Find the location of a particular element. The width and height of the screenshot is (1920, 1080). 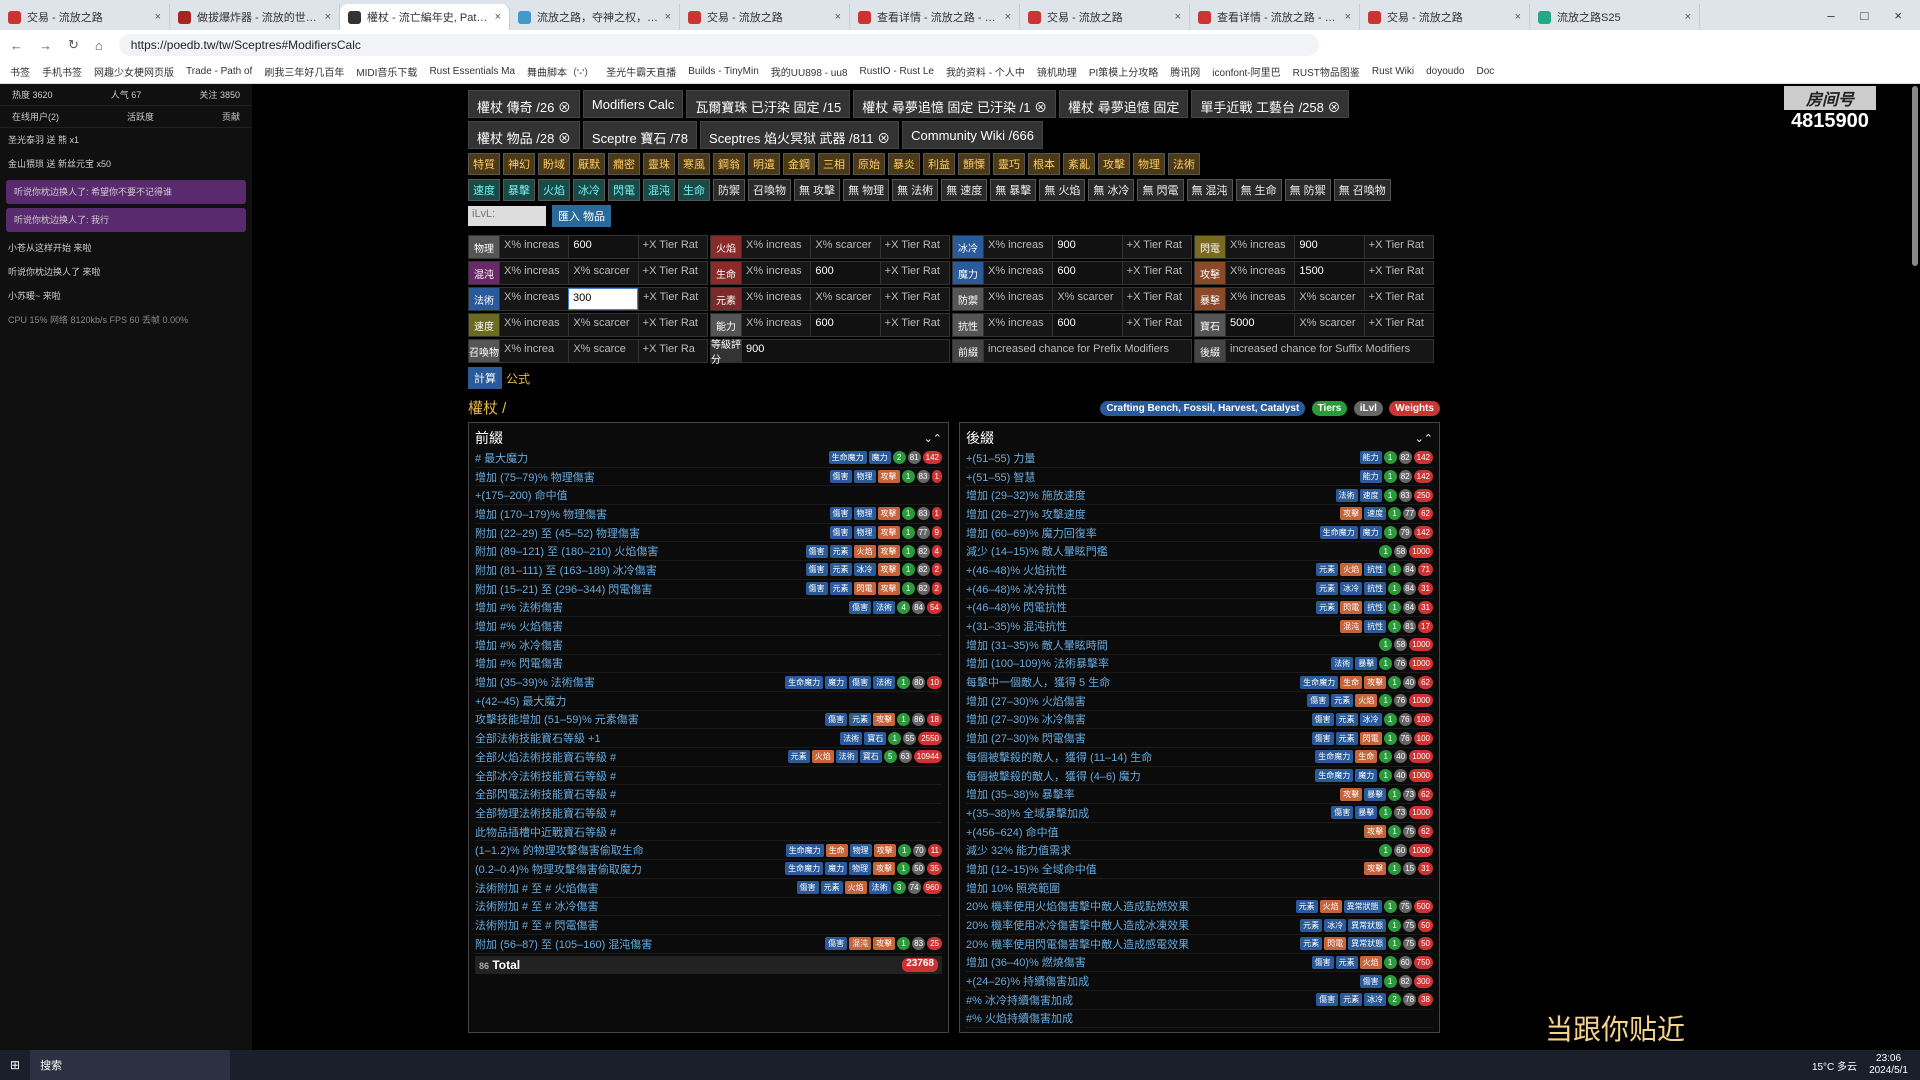

modifier-row: # 最大魔力 生命魔力 魔力 2 81 142 is located at coordinates (708, 458).